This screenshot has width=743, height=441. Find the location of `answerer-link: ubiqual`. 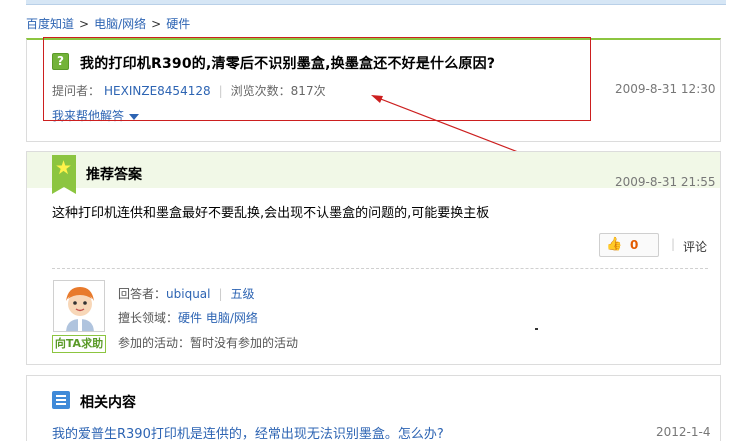

answerer-link: ubiqual is located at coordinates (188, 294).